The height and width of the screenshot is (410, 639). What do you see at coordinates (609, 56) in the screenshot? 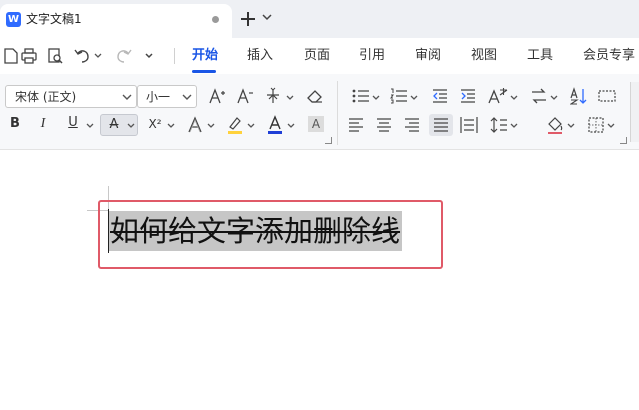
I see `menu-tab-member: 会员专享` at bounding box center [609, 56].